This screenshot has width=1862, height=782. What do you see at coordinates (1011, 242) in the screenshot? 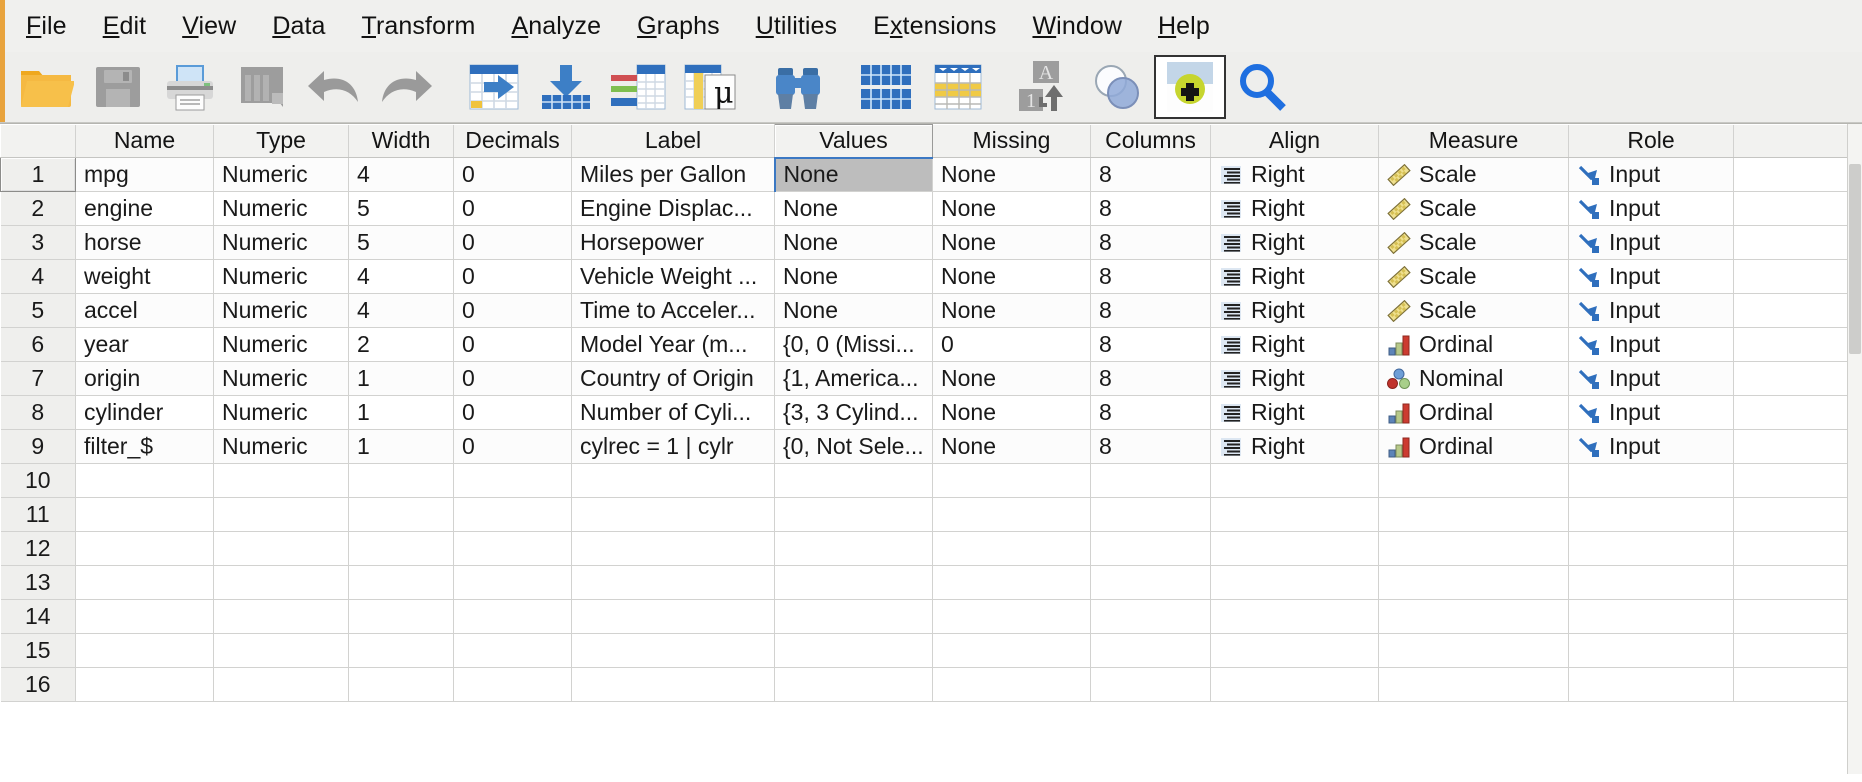
I see `cell-missing-row3: None` at bounding box center [1011, 242].